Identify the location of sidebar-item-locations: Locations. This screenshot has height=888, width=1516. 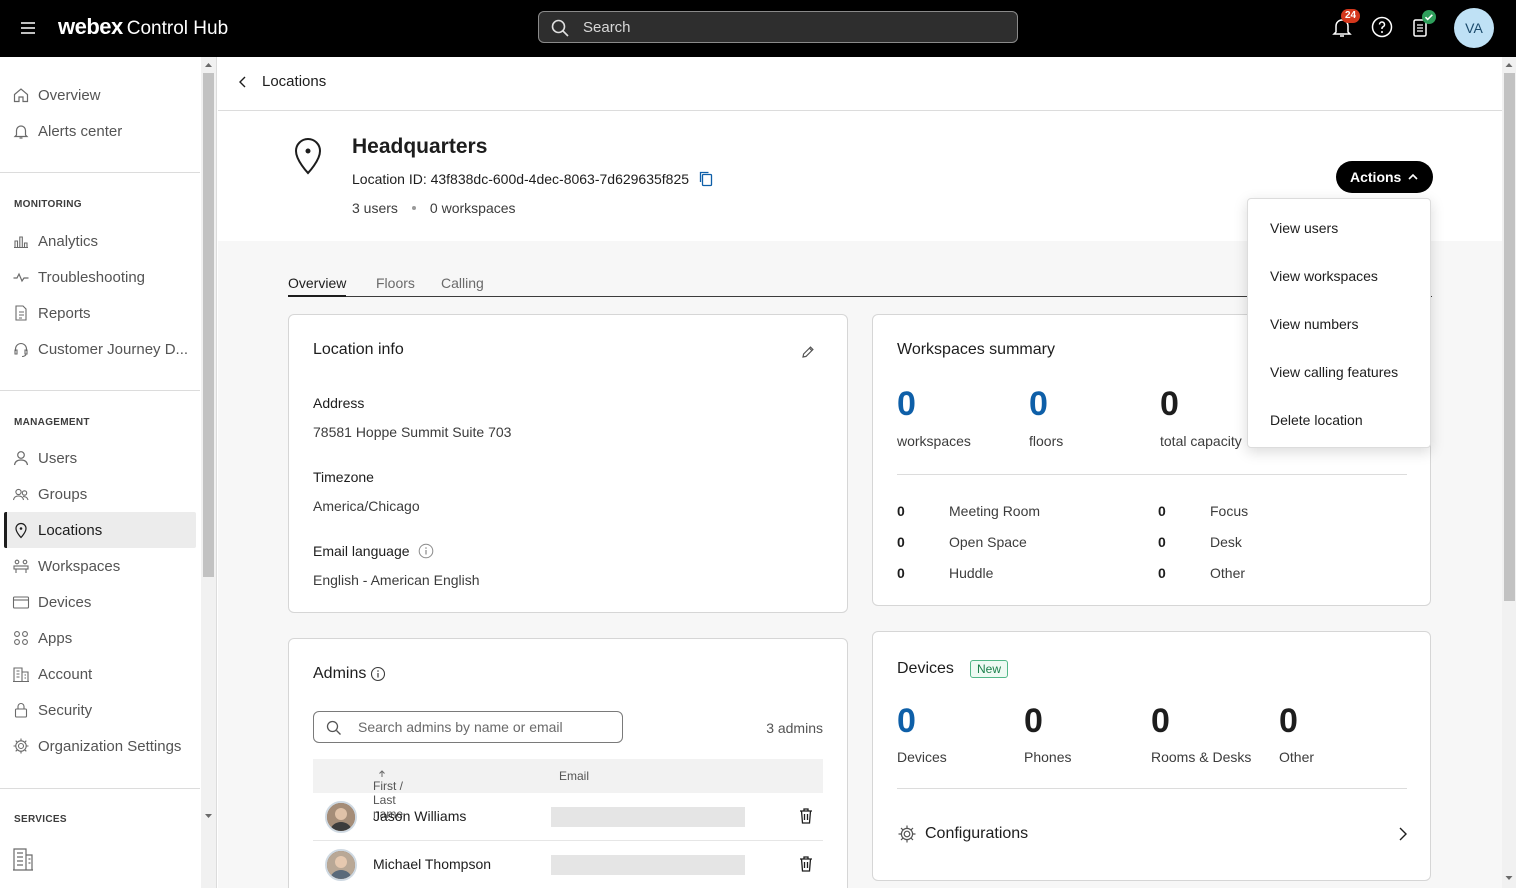
(100, 530).